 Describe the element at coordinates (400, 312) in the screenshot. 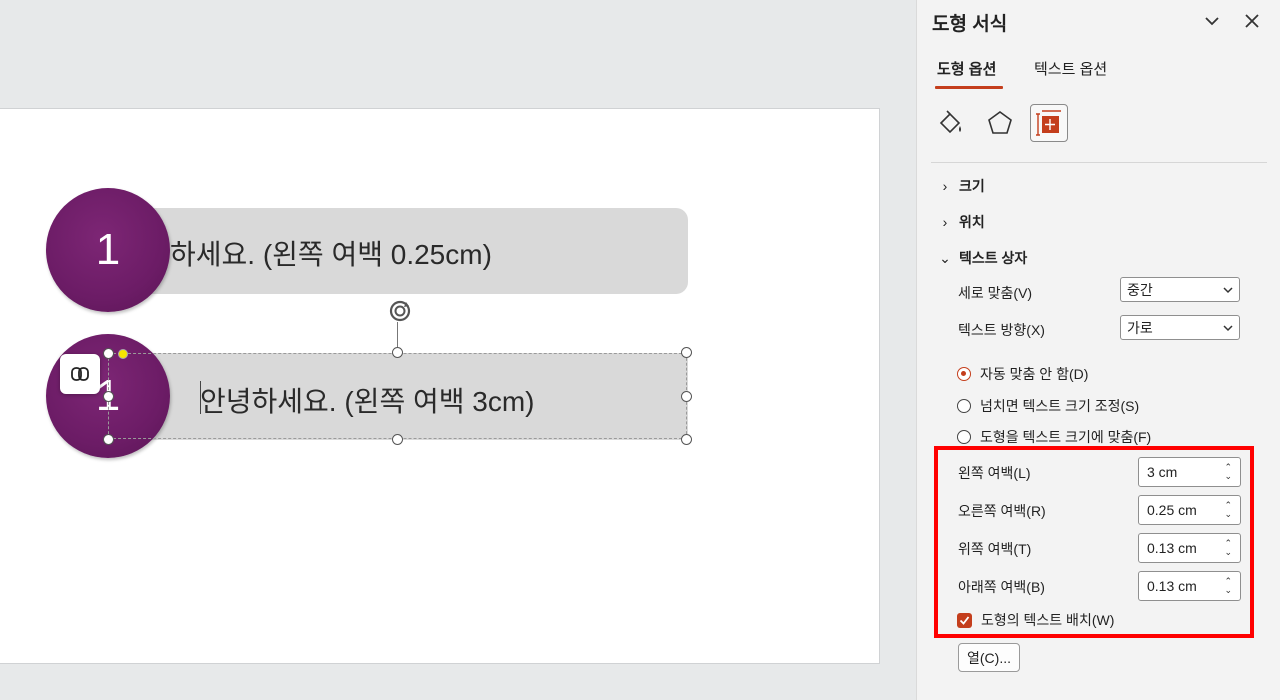

I see `rotate-handle-icon` at that location.